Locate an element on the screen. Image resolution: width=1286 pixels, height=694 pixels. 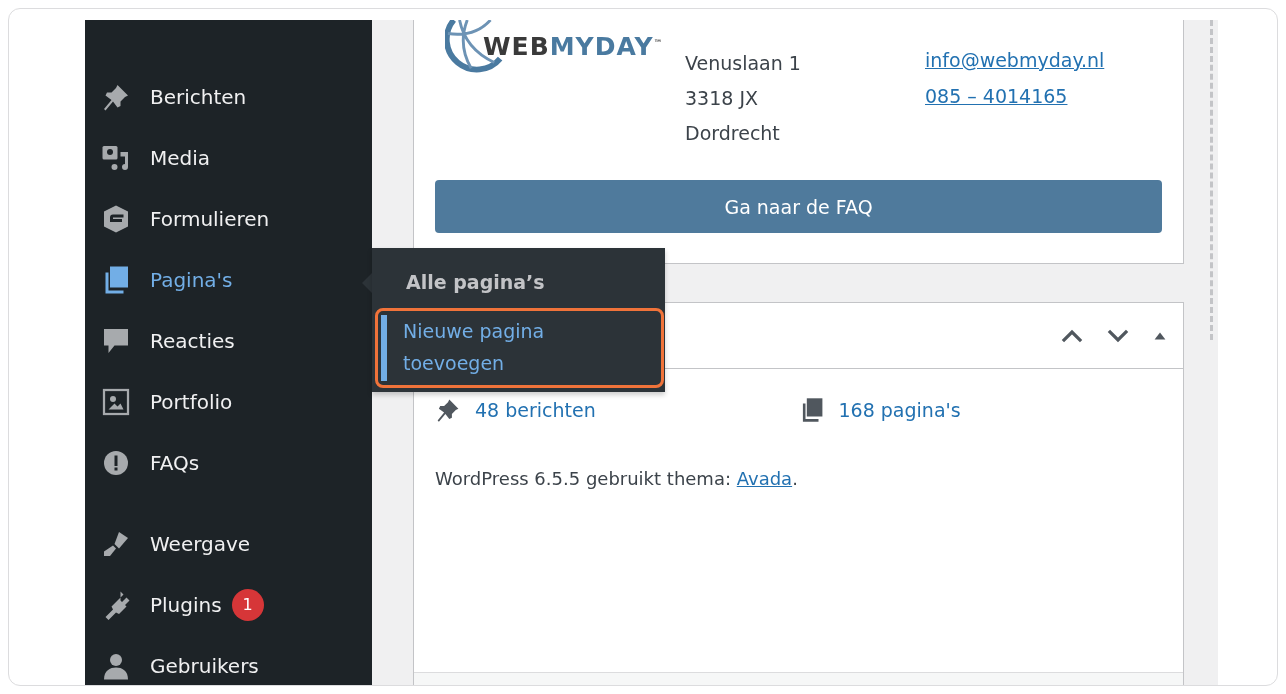
address-line: 3318 JX is located at coordinates (722, 98).